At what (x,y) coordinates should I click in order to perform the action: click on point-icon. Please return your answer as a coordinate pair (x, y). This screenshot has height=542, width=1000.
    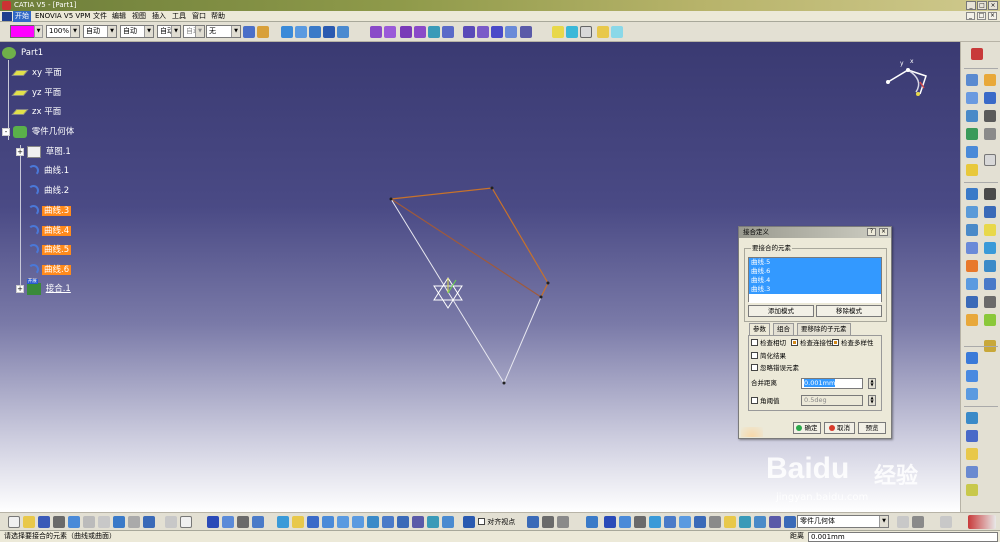
    Looking at the image, I should click on (972, 80).